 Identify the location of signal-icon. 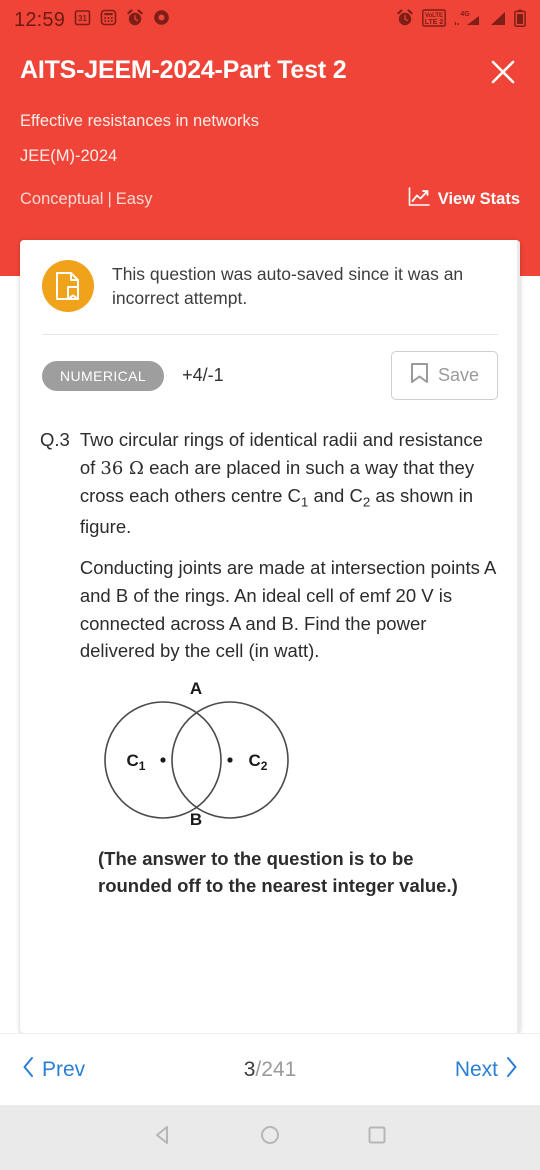
(497, 20).